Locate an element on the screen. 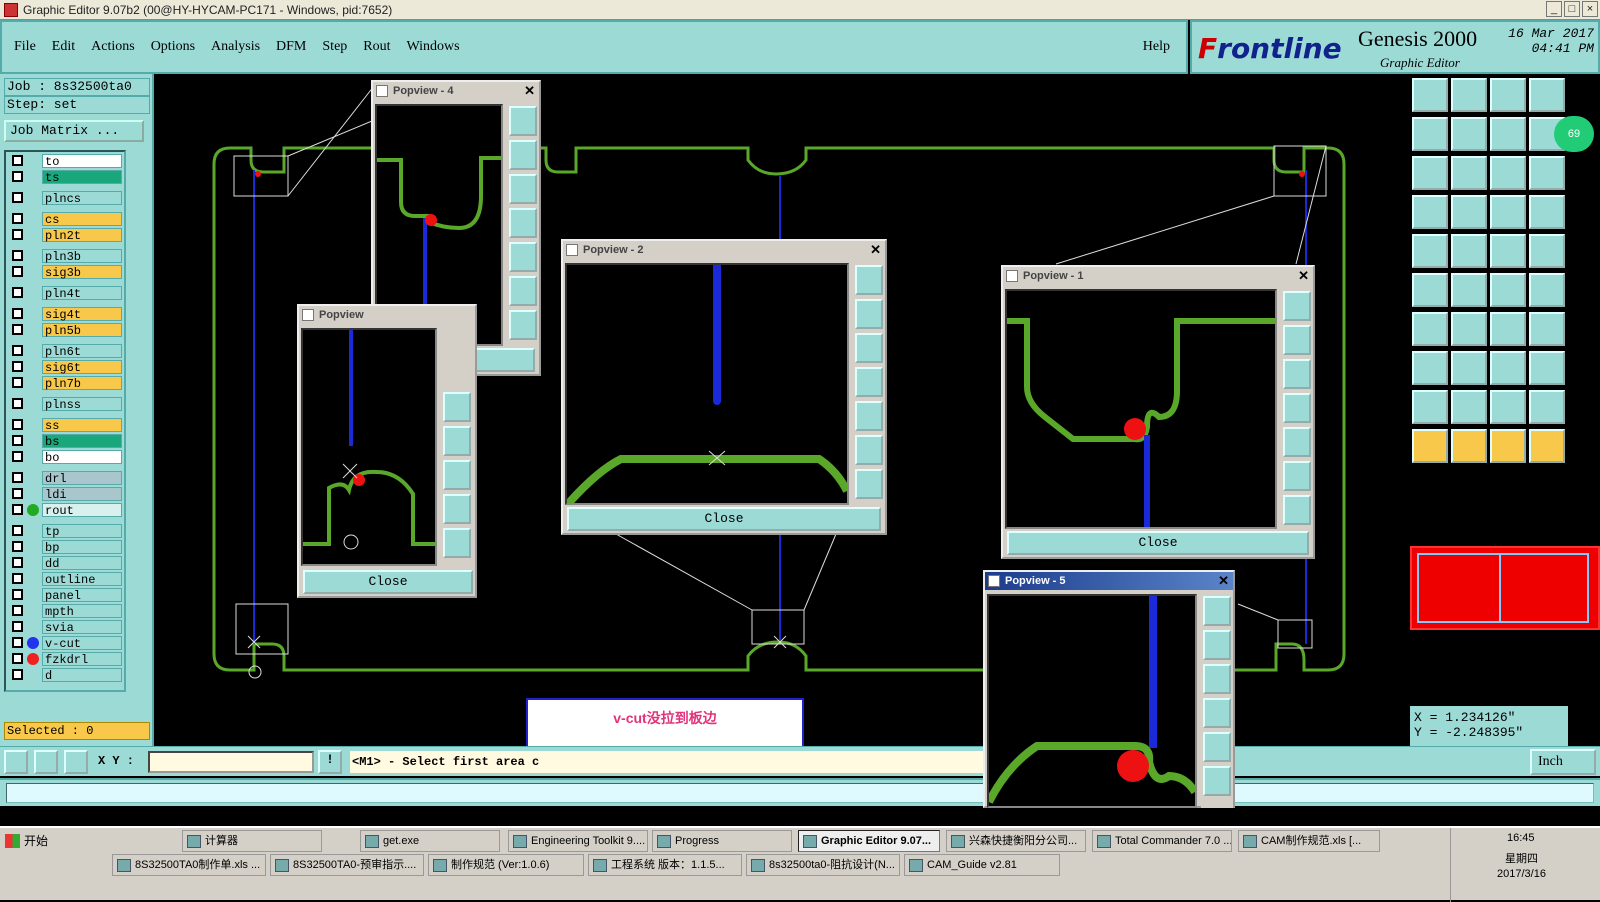 The image size is (1600, 902). layer-row-mpth: mpth is located at coordinates (65, 611).